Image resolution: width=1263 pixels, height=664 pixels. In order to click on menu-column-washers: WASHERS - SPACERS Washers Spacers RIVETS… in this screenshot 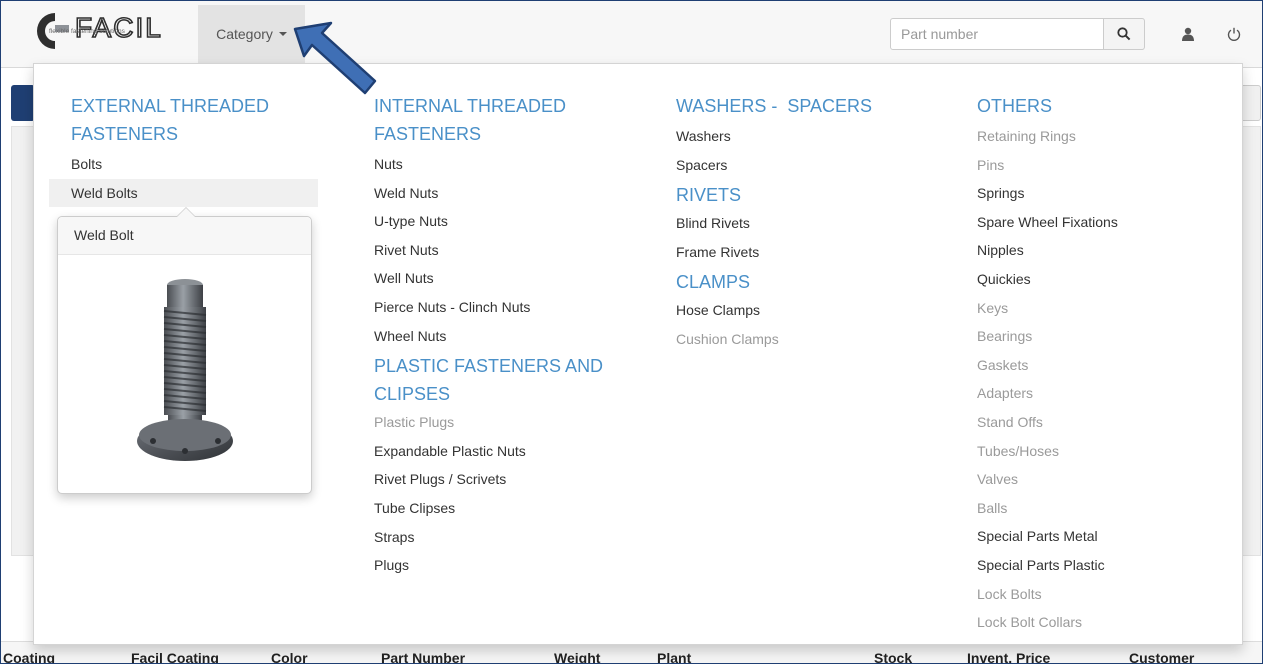, I will do `click(811, 223)`.